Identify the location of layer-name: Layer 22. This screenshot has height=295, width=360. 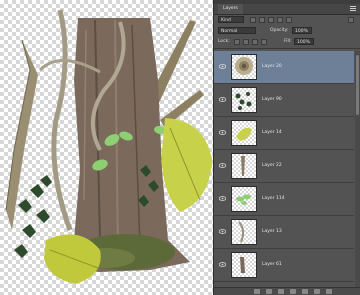
(272, 165).